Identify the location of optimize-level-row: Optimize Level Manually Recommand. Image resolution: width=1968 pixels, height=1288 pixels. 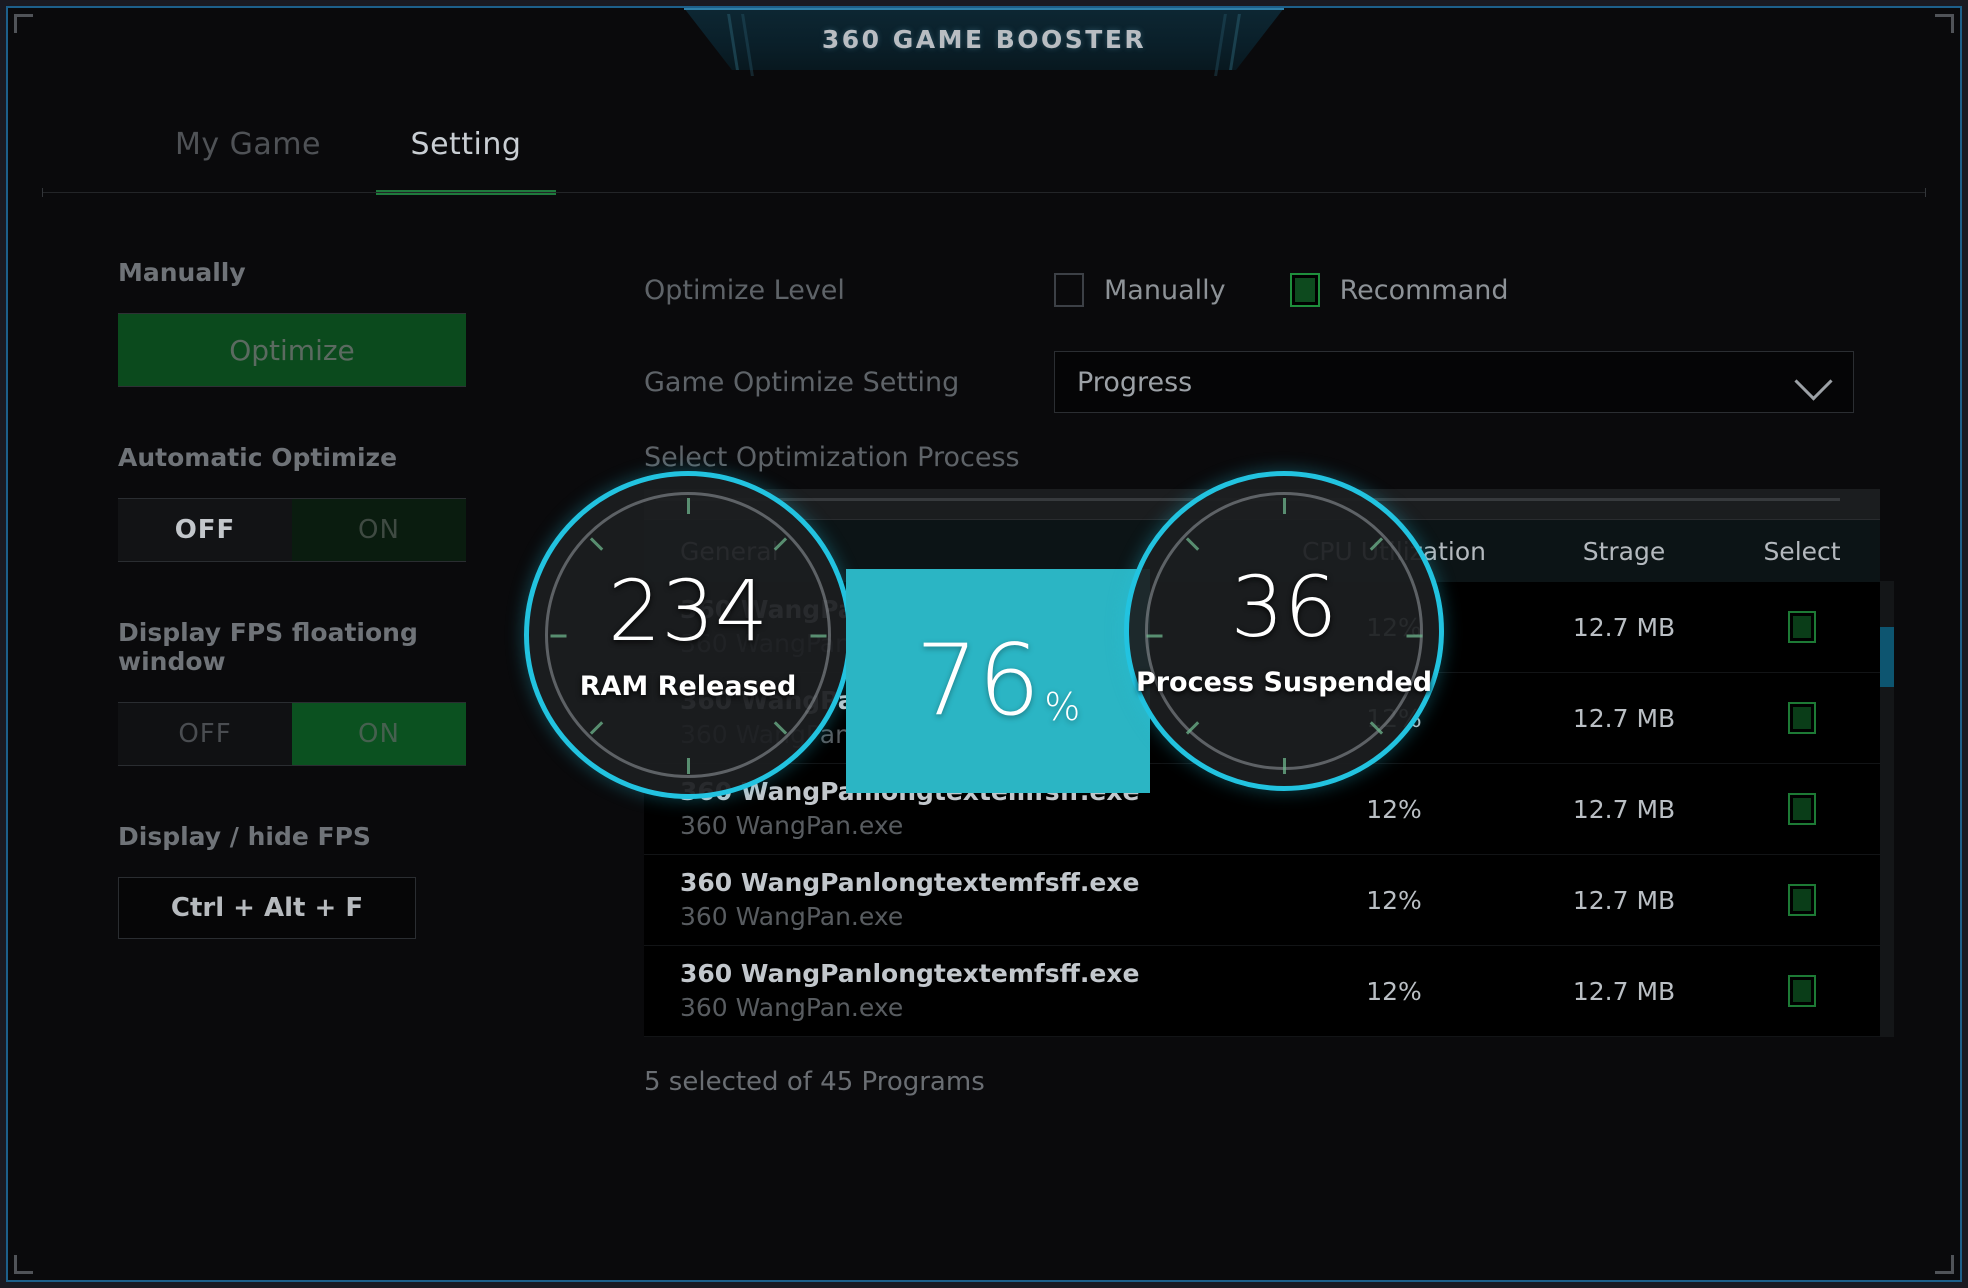
(1274, 290).